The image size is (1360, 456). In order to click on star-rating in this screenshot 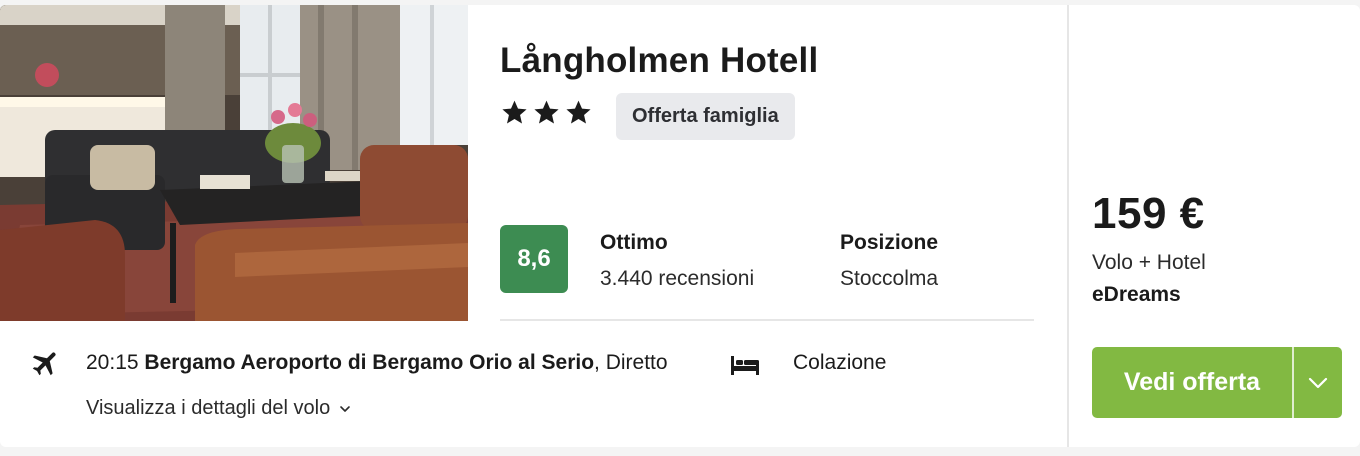, I will do `click(546, 112)`.